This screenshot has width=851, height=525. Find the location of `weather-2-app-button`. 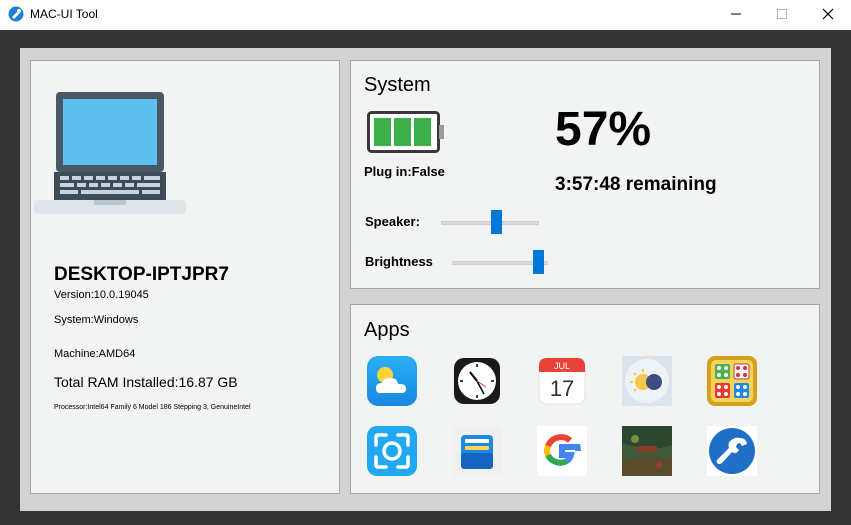

weather-2-app-button is located at coordinates (647, 381).